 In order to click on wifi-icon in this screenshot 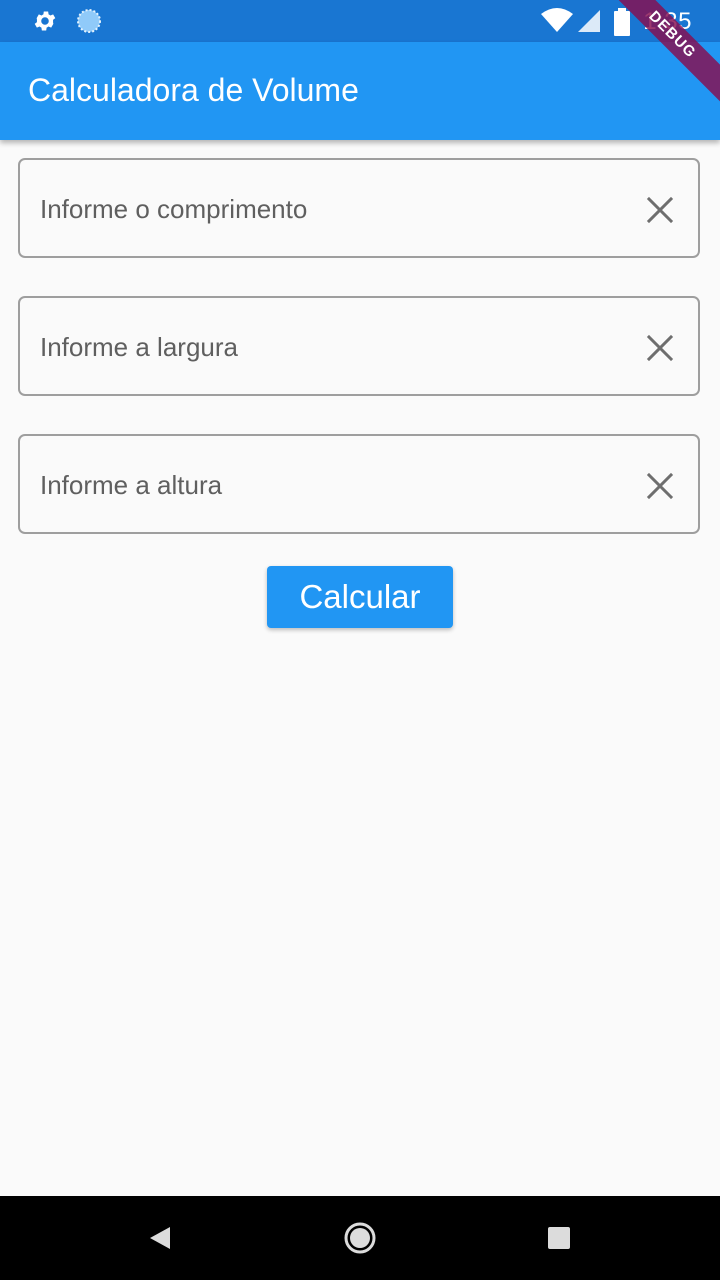, I will do `click(557, 21)`.